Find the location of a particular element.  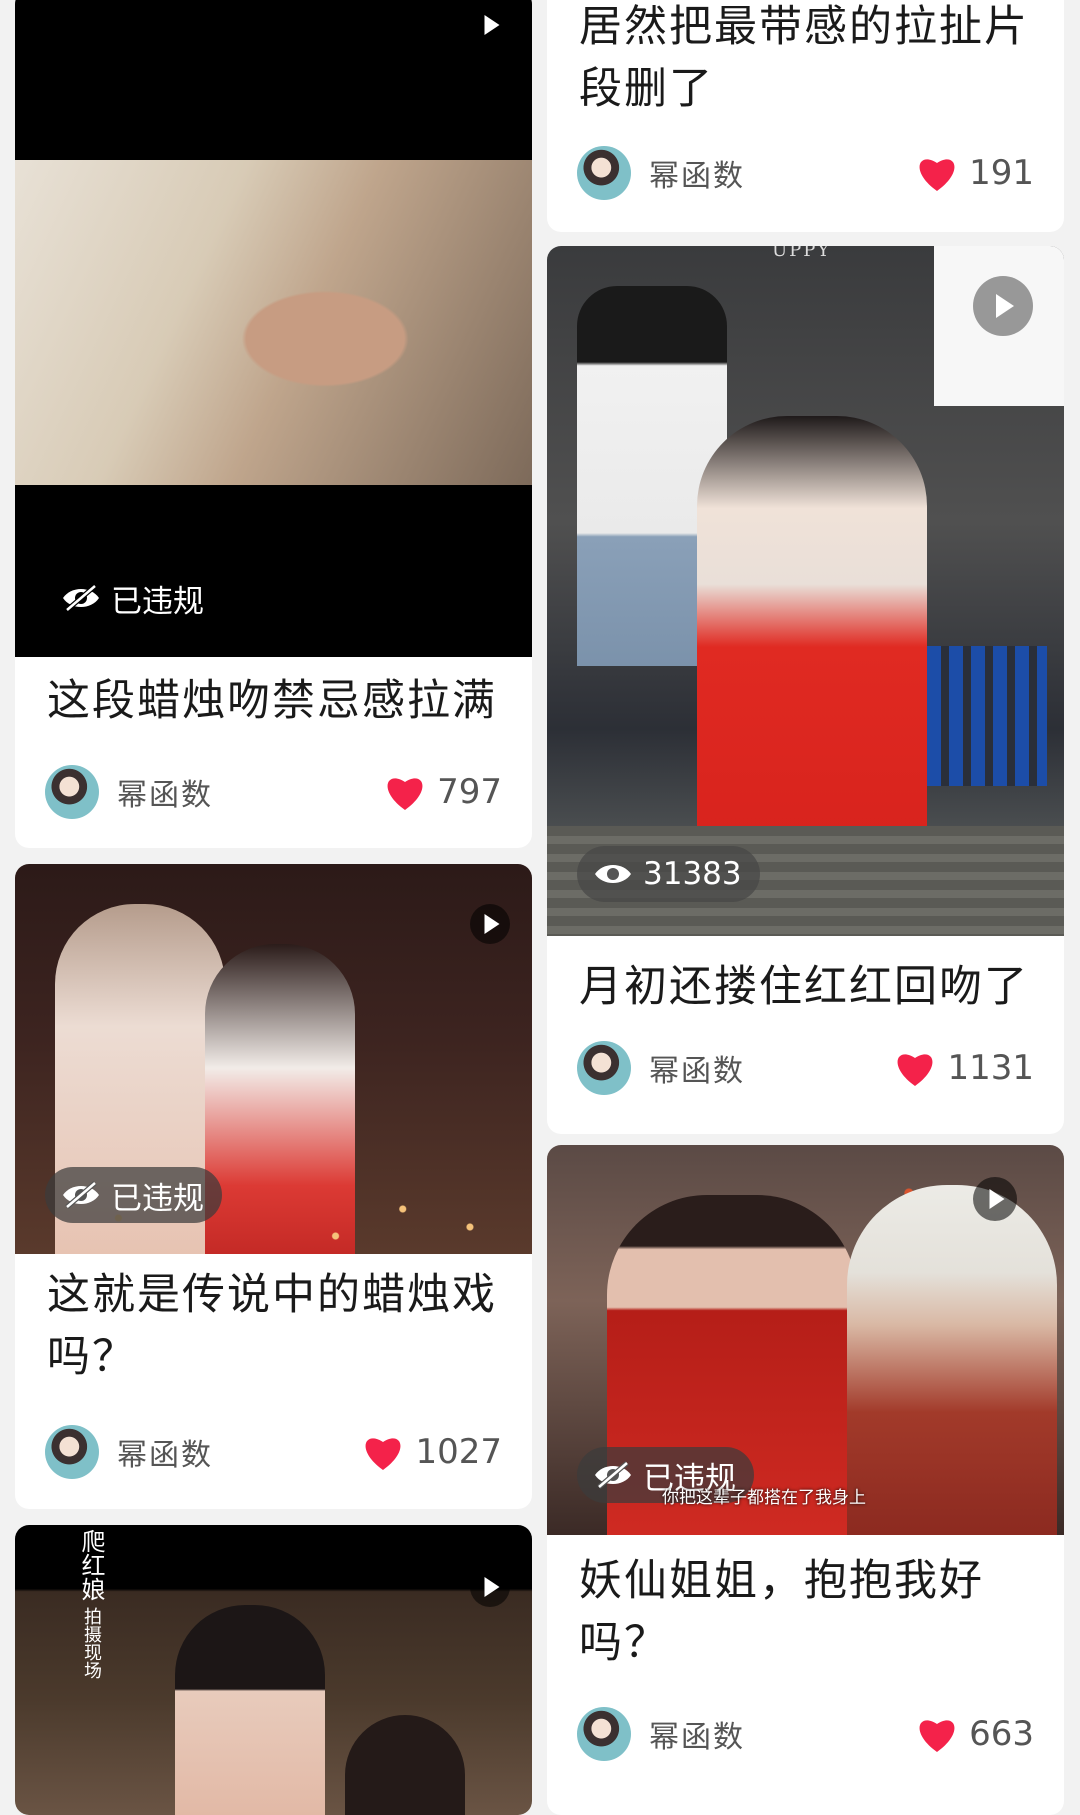

like-button: 797 is located at coordinates (442, 792).